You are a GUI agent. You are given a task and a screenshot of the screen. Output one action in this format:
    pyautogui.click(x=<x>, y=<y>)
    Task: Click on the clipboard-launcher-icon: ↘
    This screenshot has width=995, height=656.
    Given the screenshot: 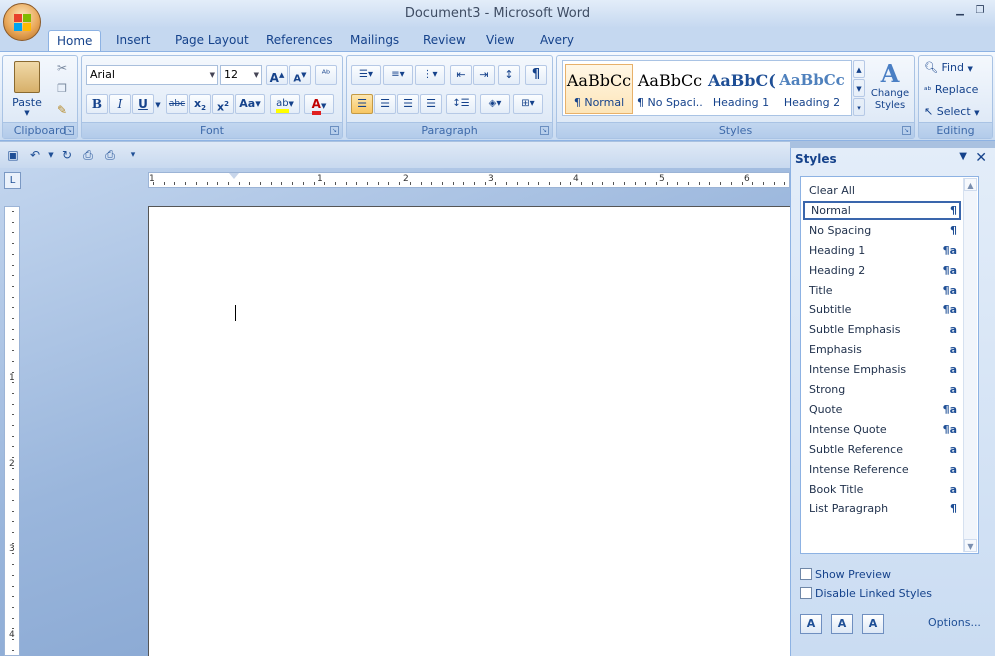 What is the action you would take?
    pyautogui.click(x=69, y=130)
    